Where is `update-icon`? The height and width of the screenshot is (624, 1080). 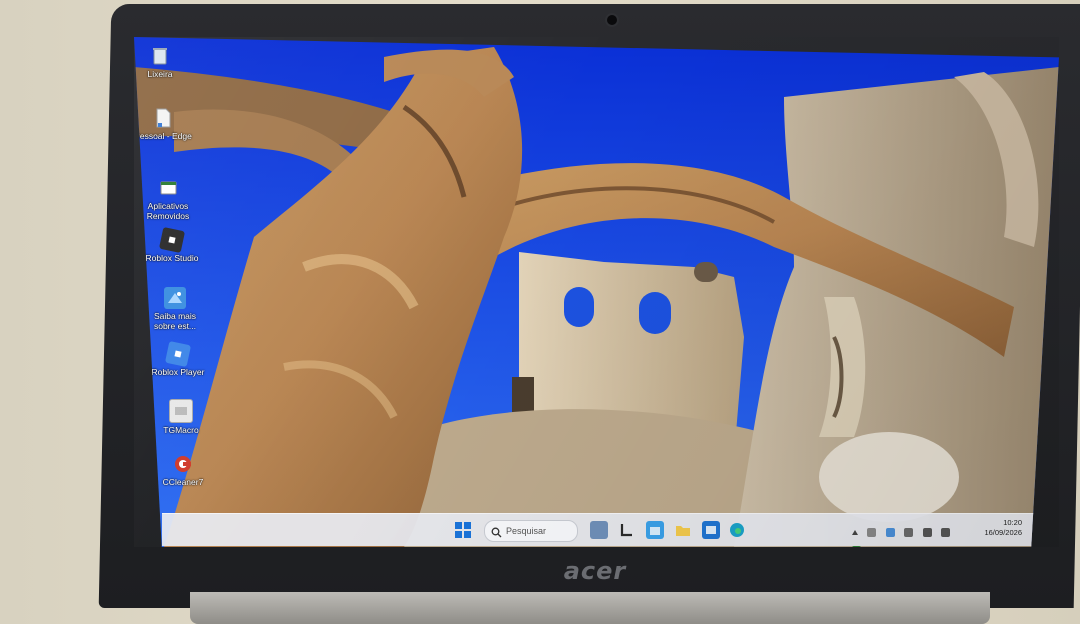 update-icon is located at coordinates (909, 533).